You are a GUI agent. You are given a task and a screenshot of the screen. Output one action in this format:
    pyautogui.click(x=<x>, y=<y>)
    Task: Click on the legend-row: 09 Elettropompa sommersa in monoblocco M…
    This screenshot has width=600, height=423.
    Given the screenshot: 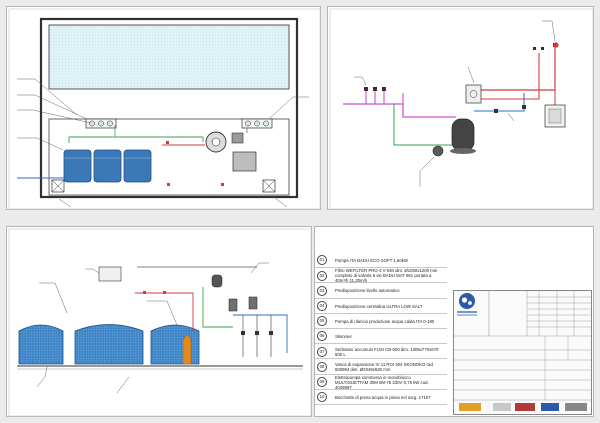 What is the action you would take?
    pyautogui.click(x=381, y=382)
    